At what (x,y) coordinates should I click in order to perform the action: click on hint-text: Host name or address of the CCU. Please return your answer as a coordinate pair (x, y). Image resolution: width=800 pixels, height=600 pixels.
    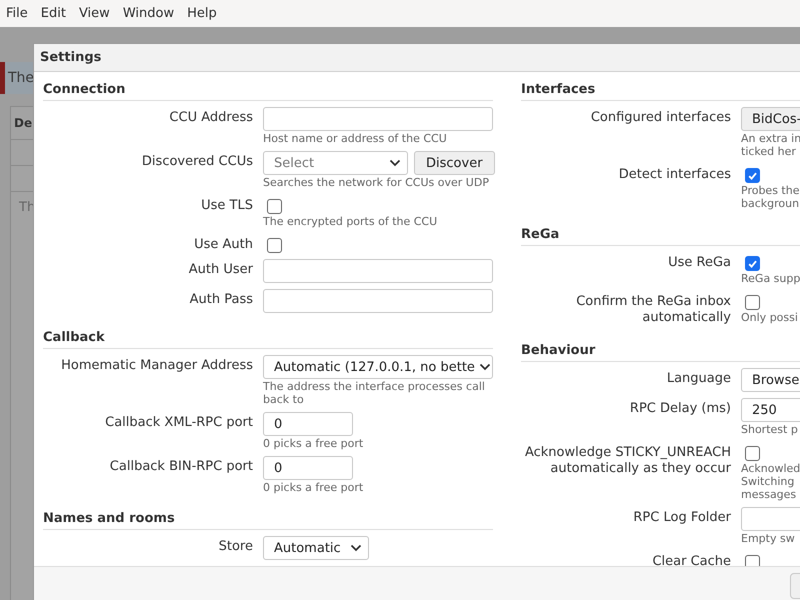
    Looking at the image, I should click on (355, 138).